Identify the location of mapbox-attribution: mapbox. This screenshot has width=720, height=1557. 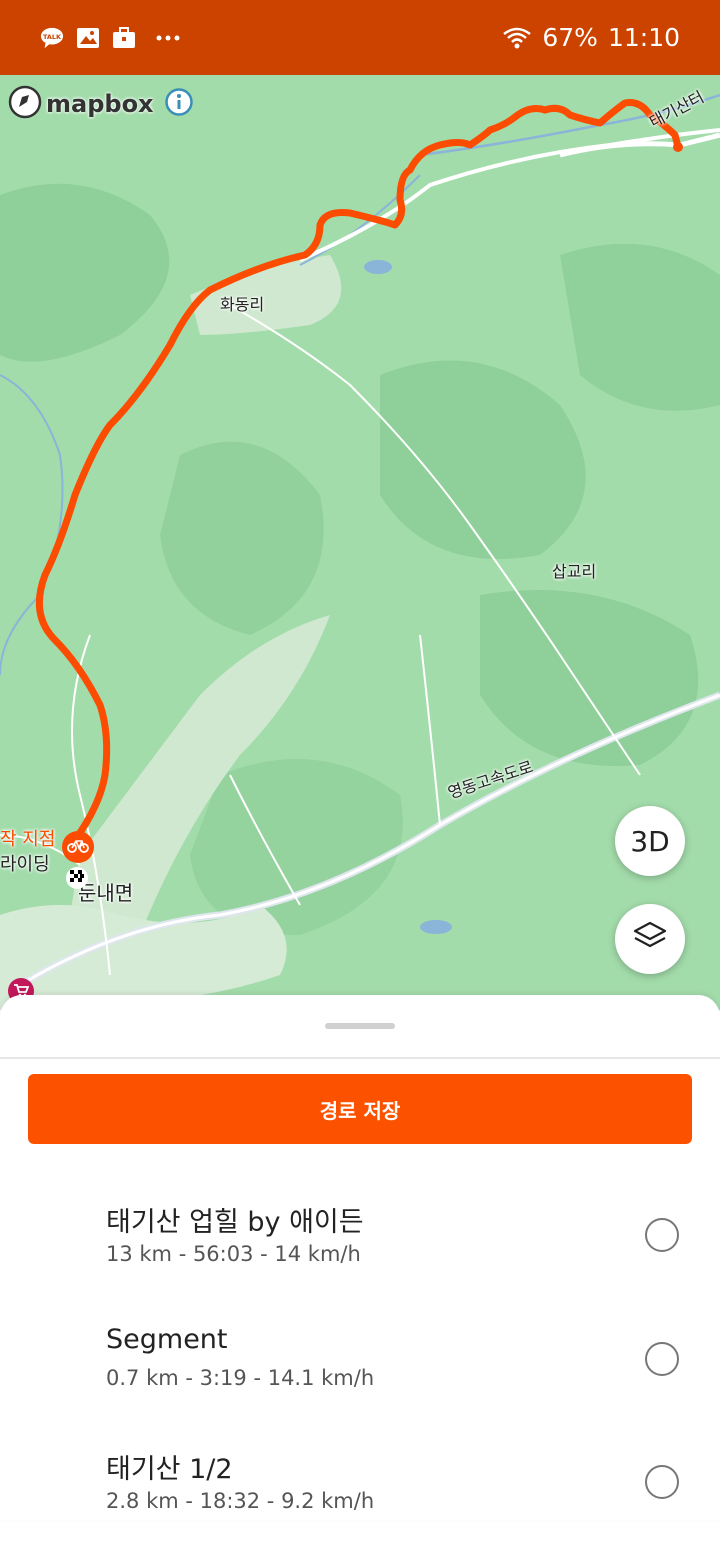
(101, 104).